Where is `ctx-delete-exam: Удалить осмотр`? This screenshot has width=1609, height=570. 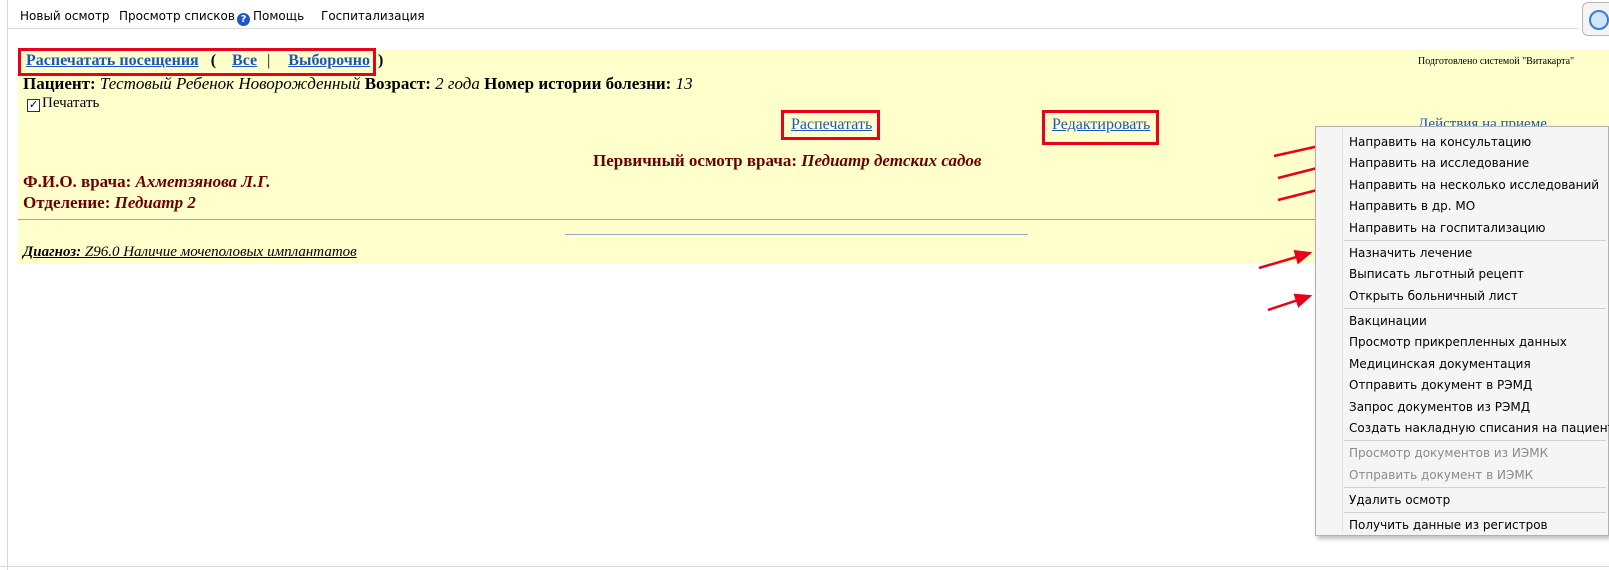 ctx-delete-exam: Удалить осмотр is located at coordinates (1399, 500).